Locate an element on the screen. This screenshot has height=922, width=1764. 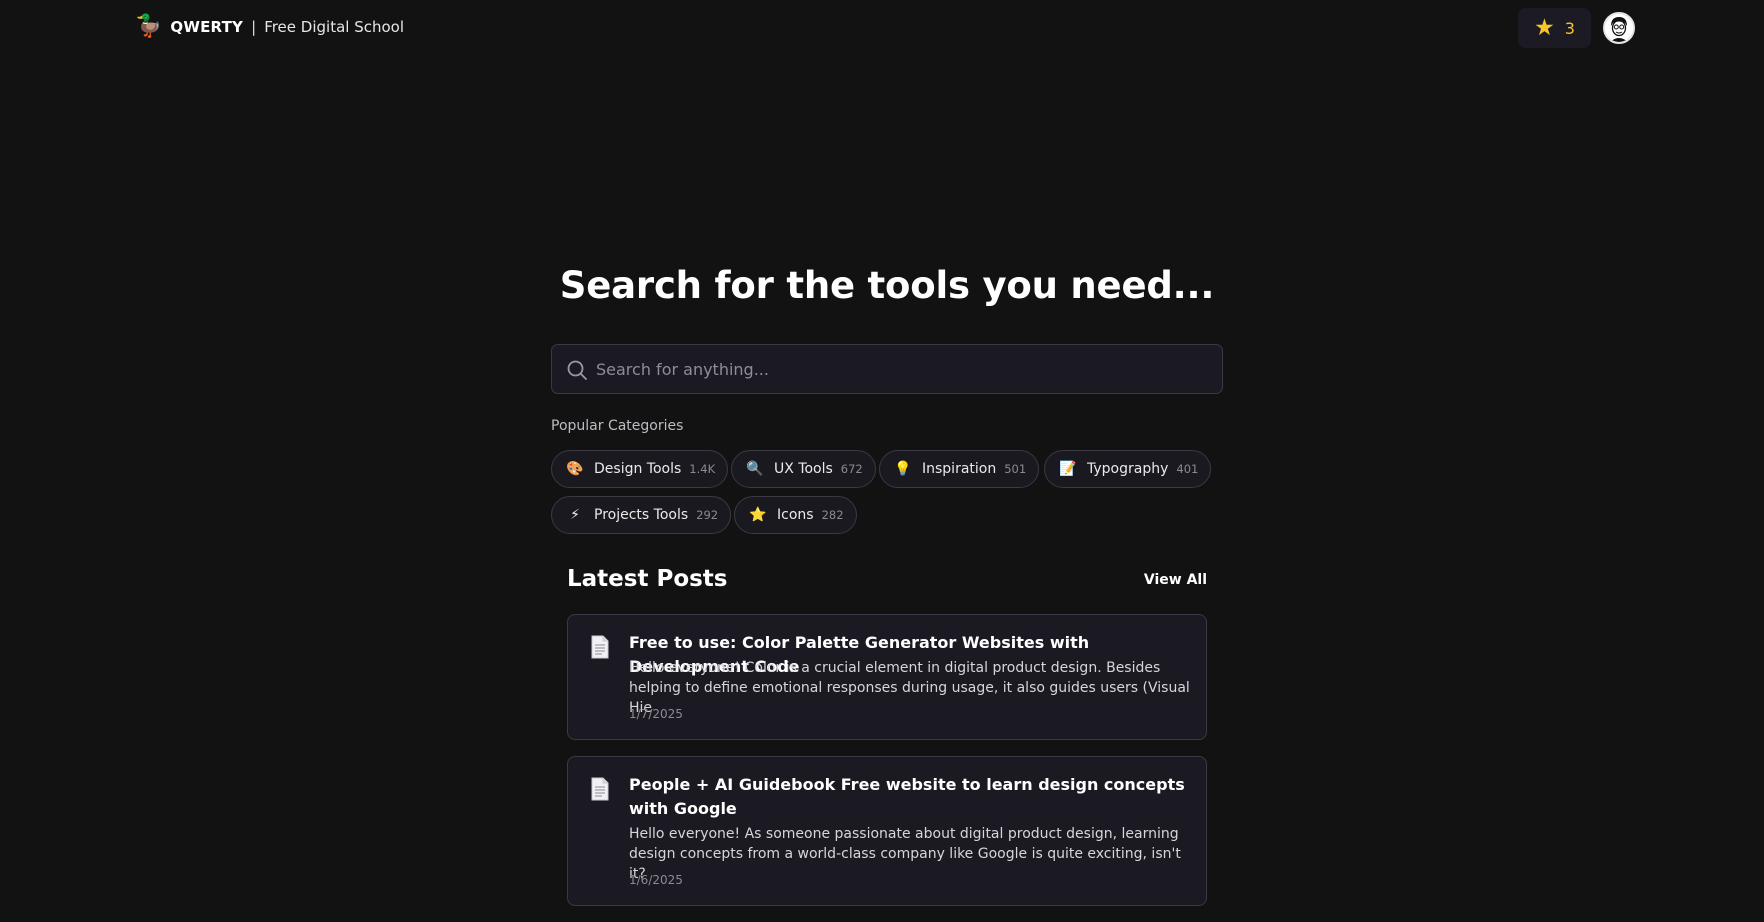
avatar-illustration-icon is located at coordinates (1619, 28).